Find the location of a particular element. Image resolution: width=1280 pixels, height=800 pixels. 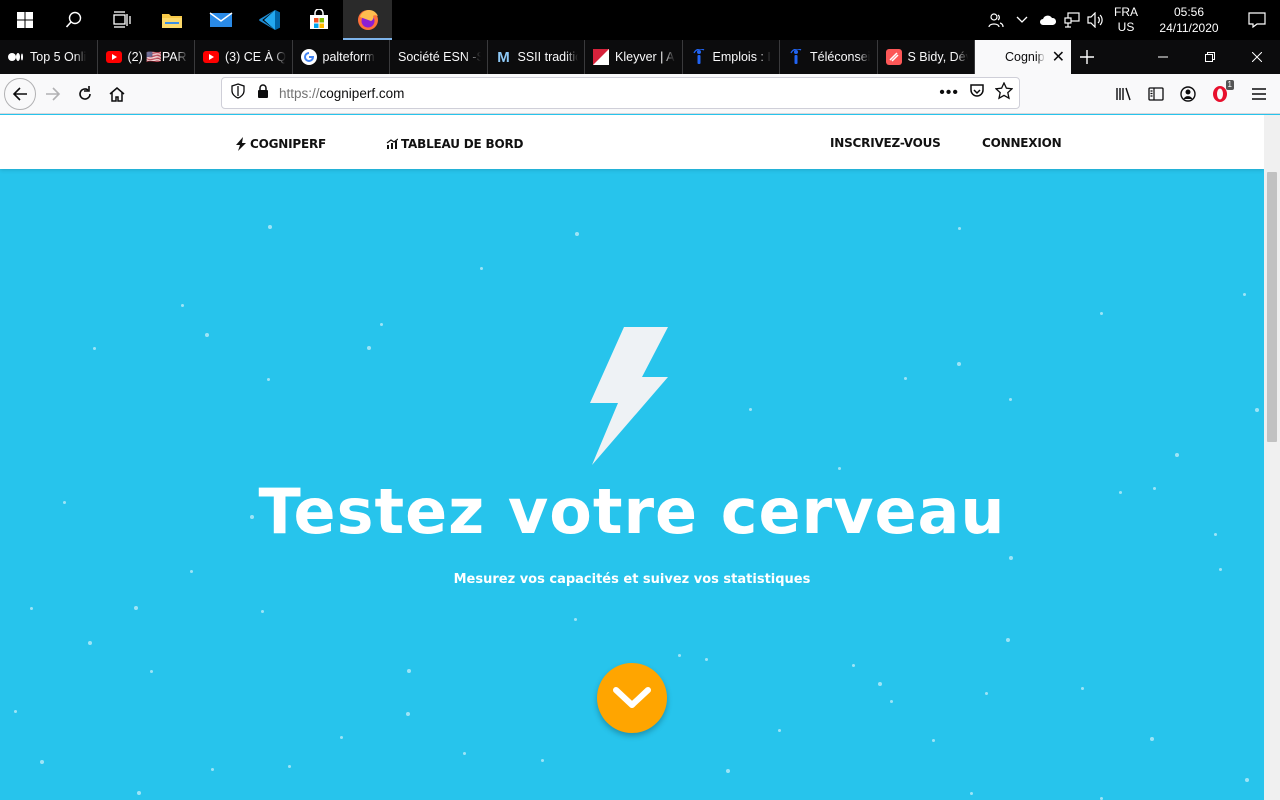

system-tray: FRA US 05:56 24/11/2020 is located at coordinates (1132, 20).